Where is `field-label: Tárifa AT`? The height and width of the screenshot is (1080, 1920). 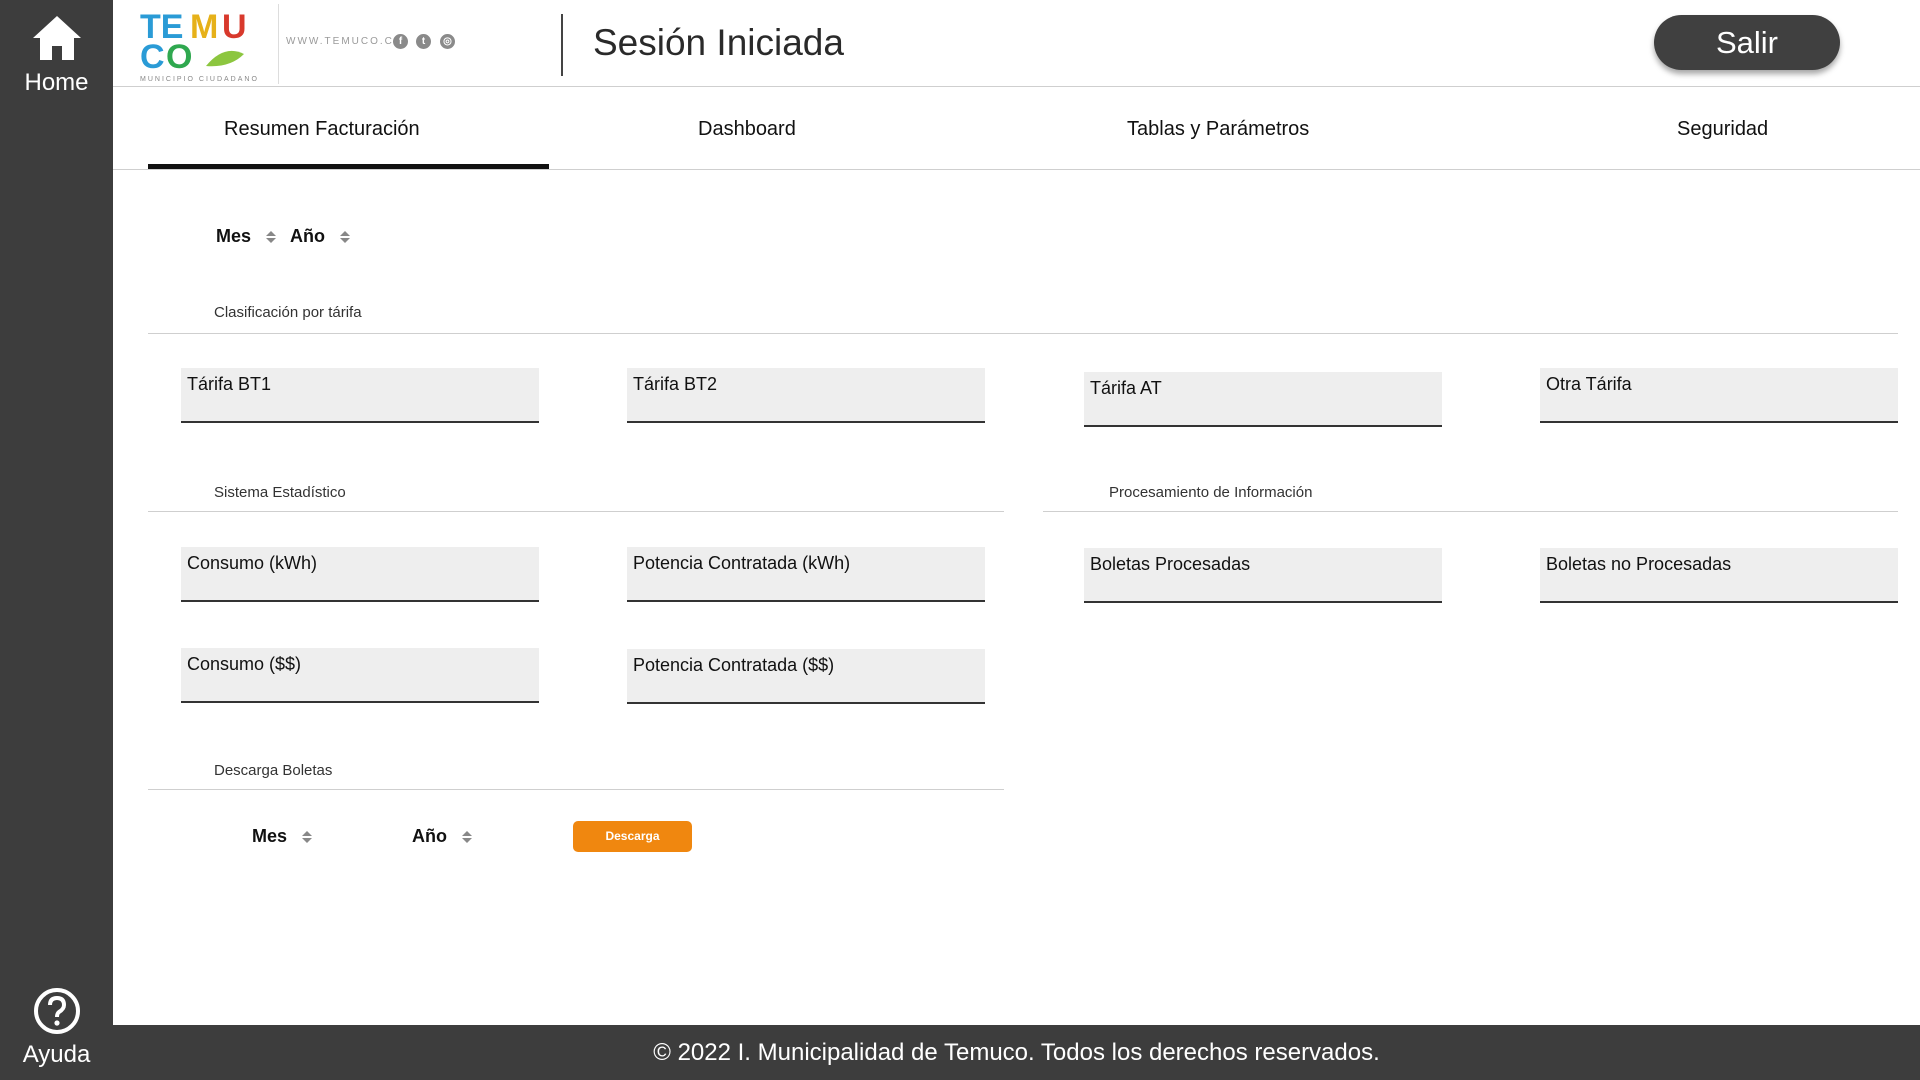
field-label: Tárifa AT is located at coordinates (1126, 388).